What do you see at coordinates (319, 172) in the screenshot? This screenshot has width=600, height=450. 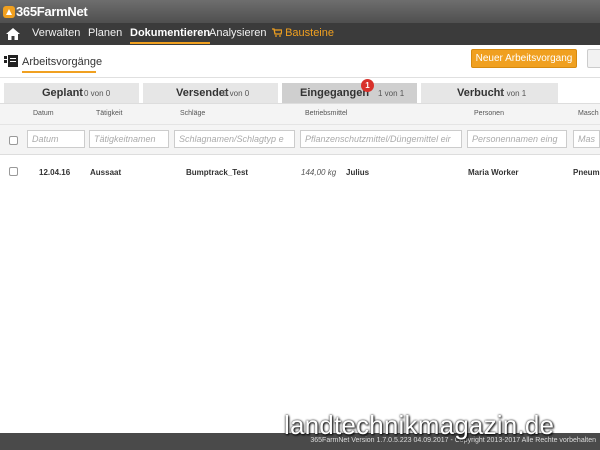 I see `cell-amount: 144,00 kg` at bounding box center [319, 172].